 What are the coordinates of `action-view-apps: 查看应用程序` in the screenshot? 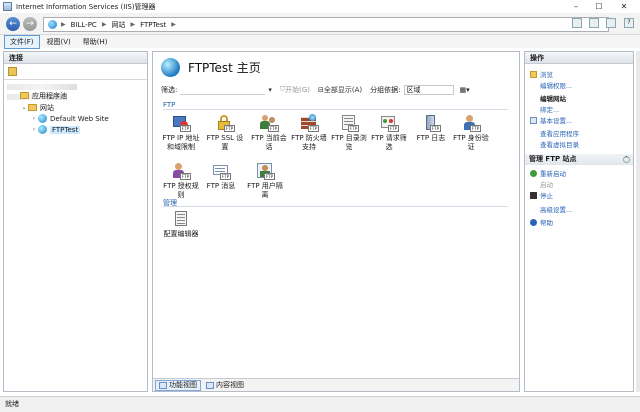 It's located at (559, 133).